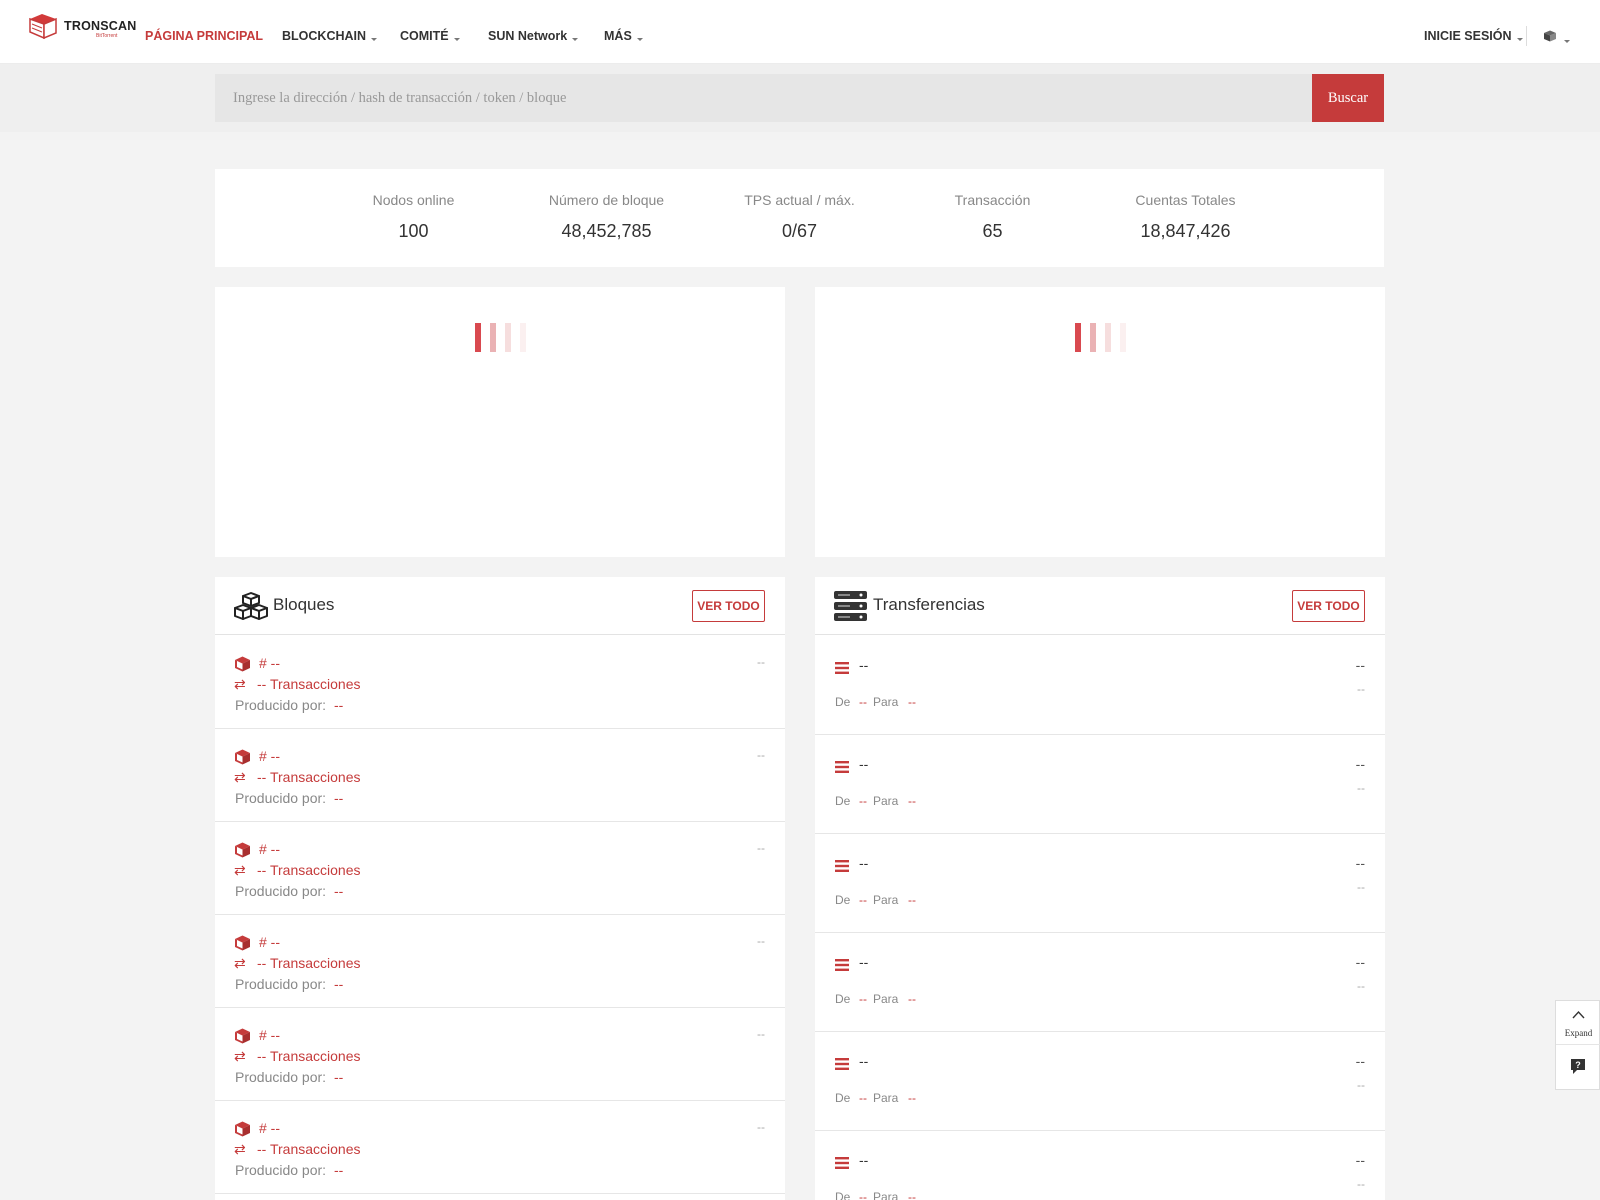 Image resolution: width=1600 pixels, height=1200 pixels. Describe the element at coordinates (1348, 98) in the screenshot. I see `search-button: Buscar` at that location.